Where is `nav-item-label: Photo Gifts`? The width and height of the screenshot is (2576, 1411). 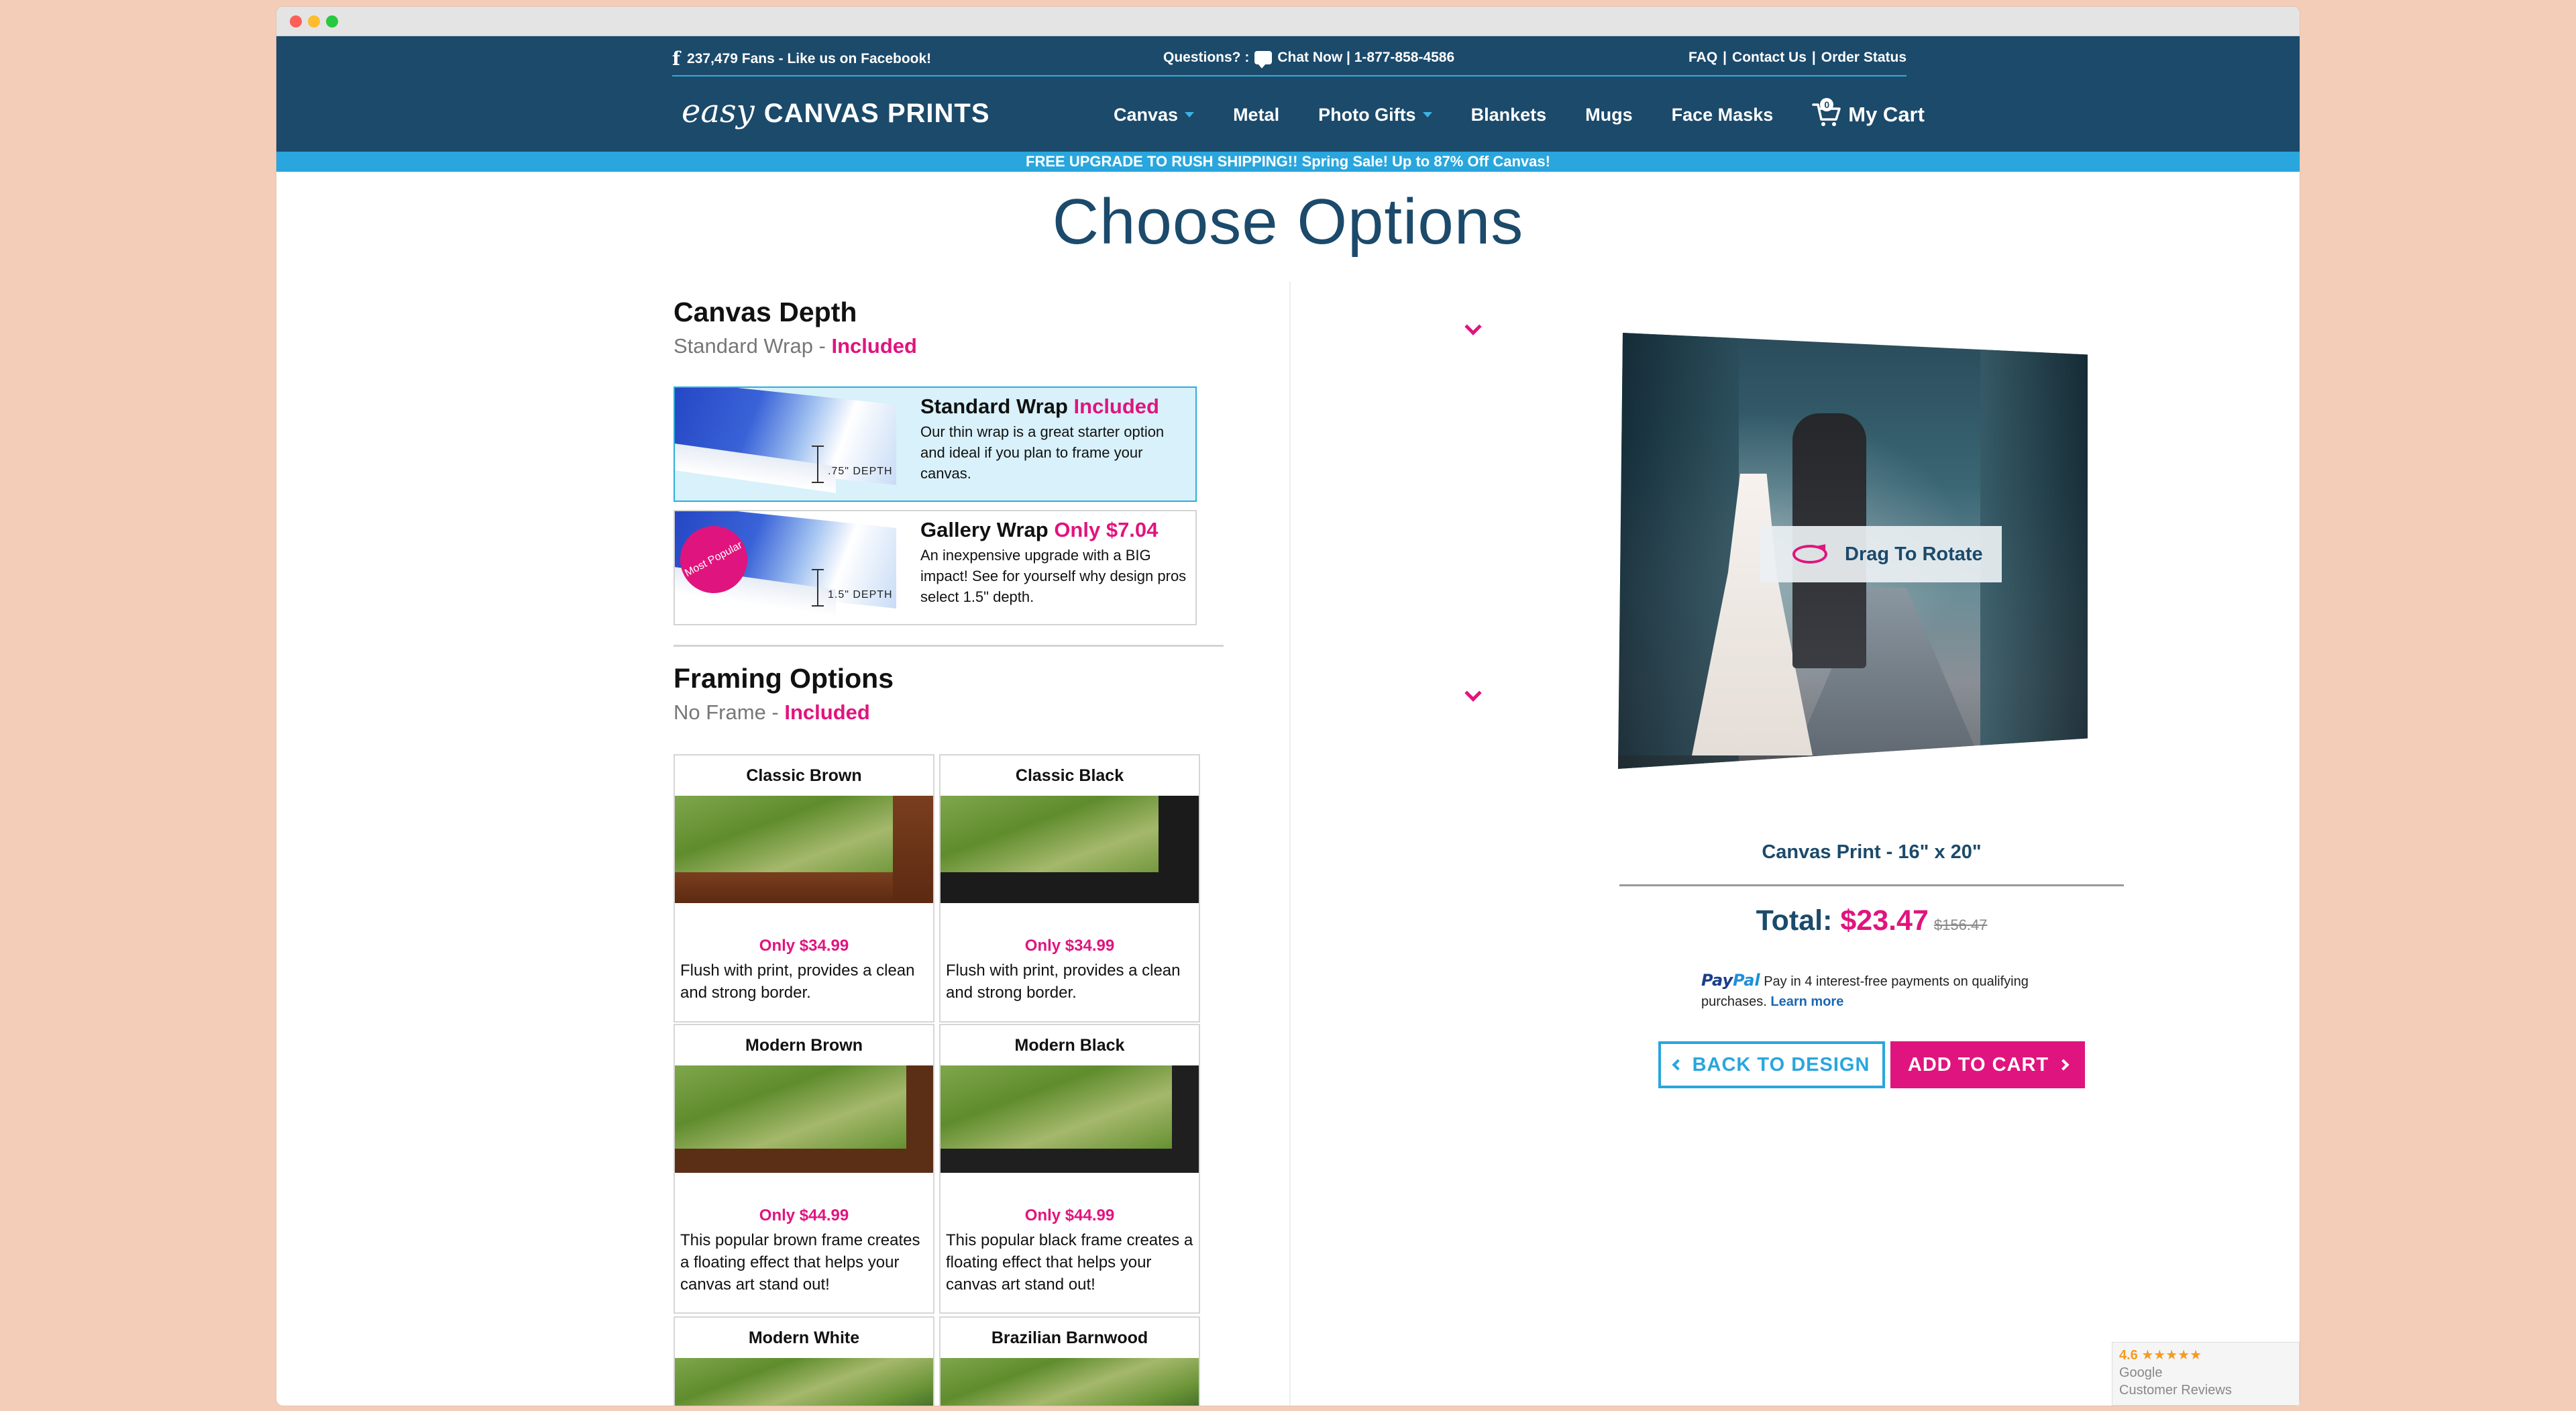
nav-item-label: Photo Gifts is located at coordinates (1367, 115).